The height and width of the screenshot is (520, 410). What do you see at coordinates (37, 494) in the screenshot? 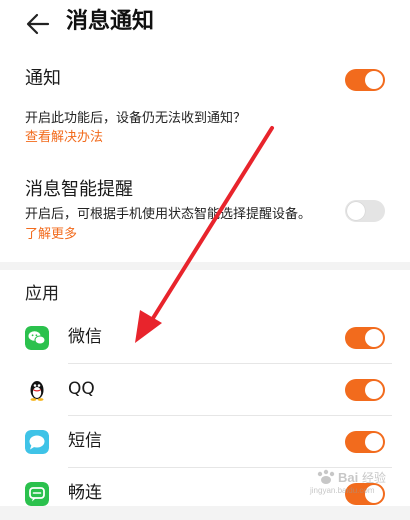
I see `meetime-chat-icon` at bounding box center [37, 494].